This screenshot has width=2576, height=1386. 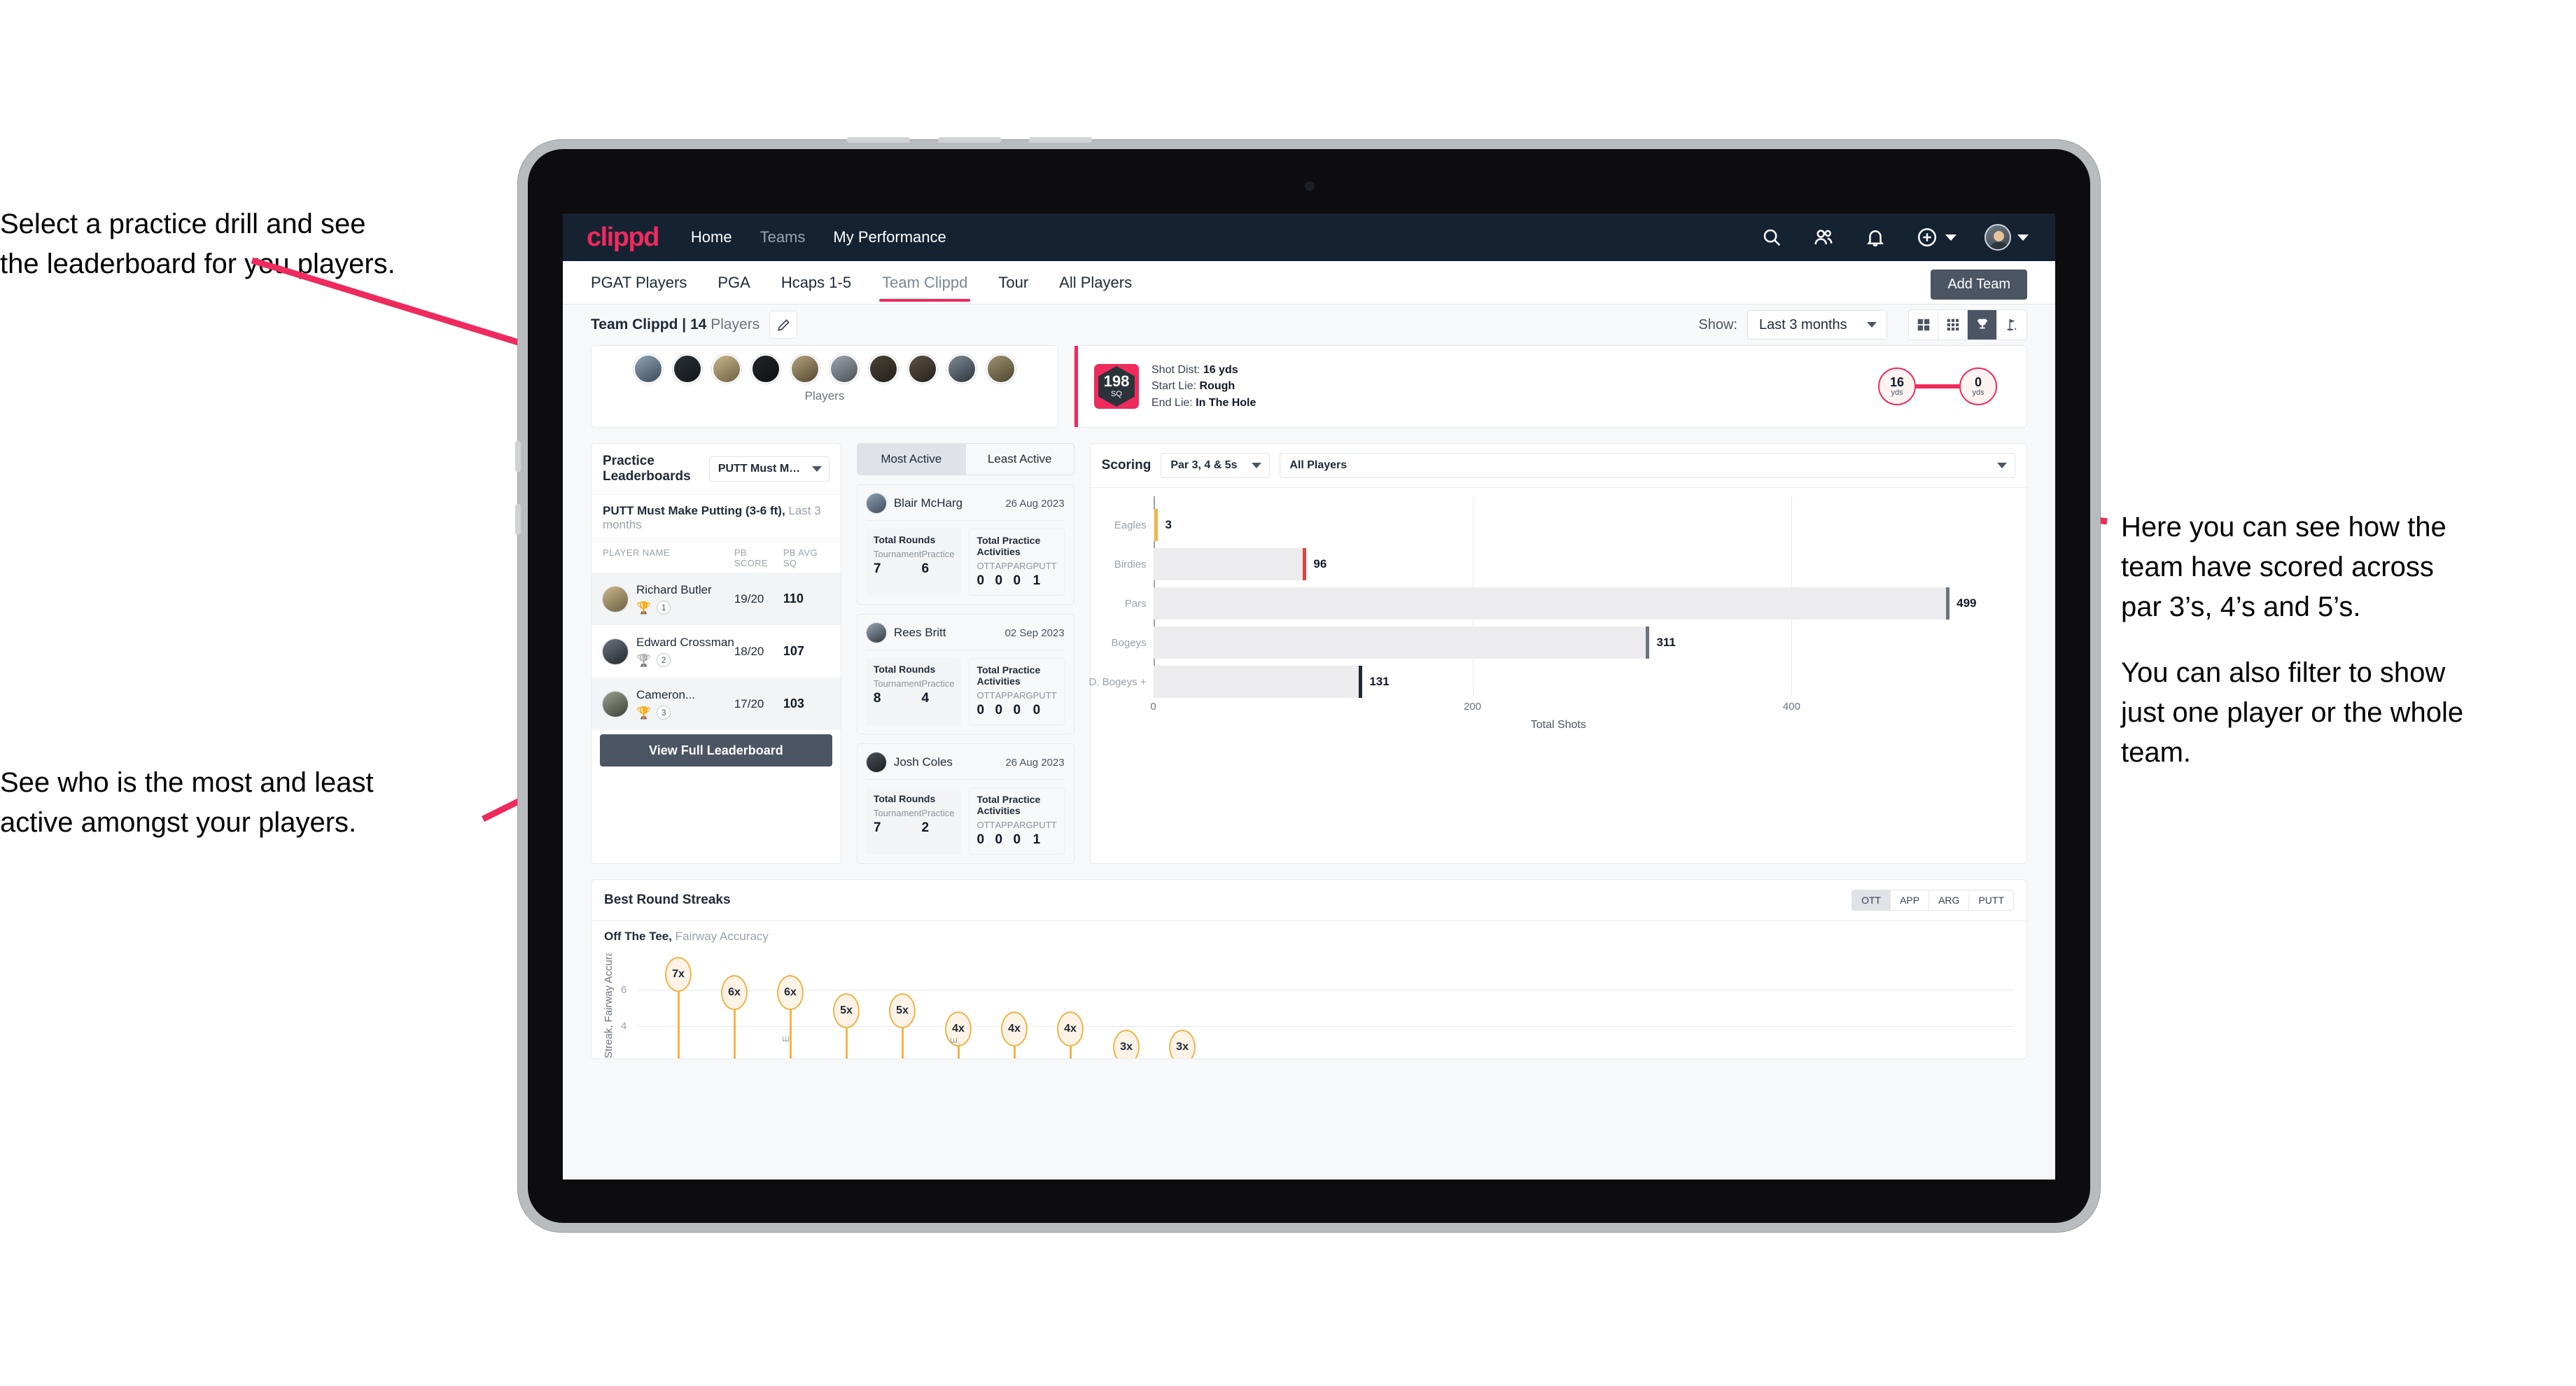 What do you see at coordinates (1220, 370) in the screenshot?
I see `shot-dist-value: 16 yds` at bounding box center [1220, 370].